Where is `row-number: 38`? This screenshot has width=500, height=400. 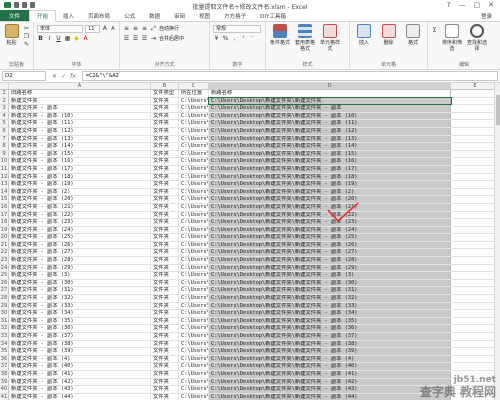
row-number: 38 is located at coordinates (4, 374).